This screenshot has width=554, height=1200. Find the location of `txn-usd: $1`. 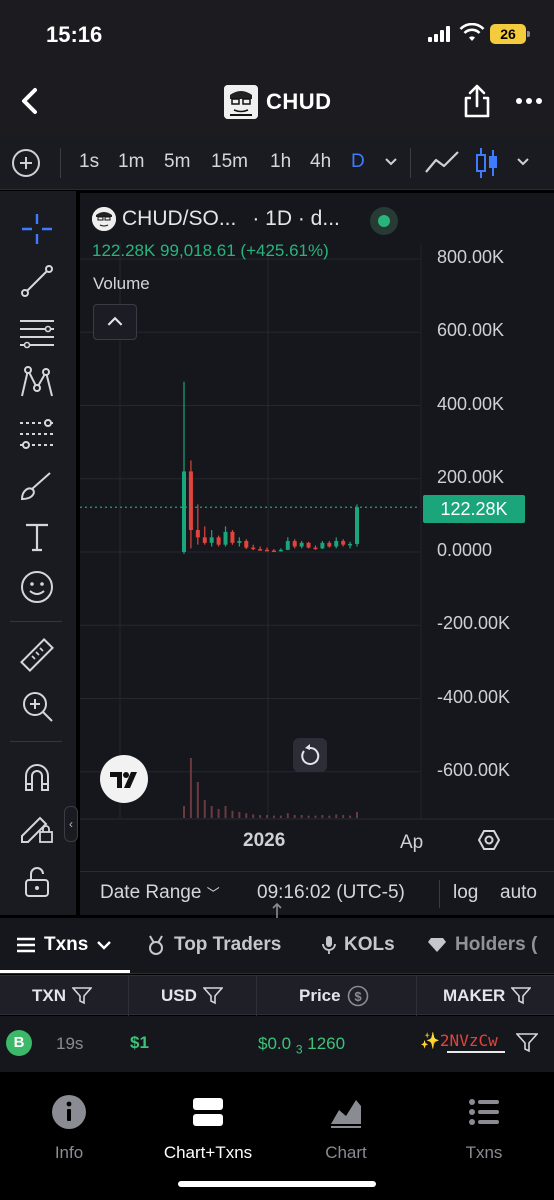

txn-usd: $1 is located at coordinates (139, 1042).